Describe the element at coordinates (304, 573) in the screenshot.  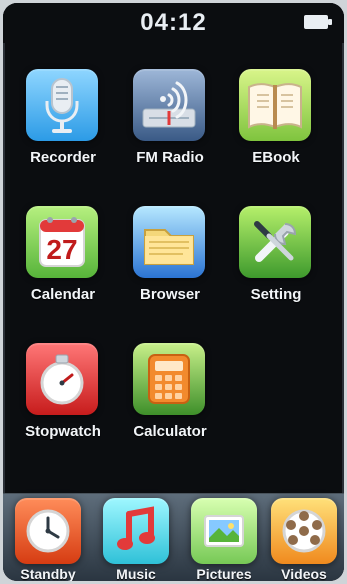
I see `dock-label: Videos` at that location.